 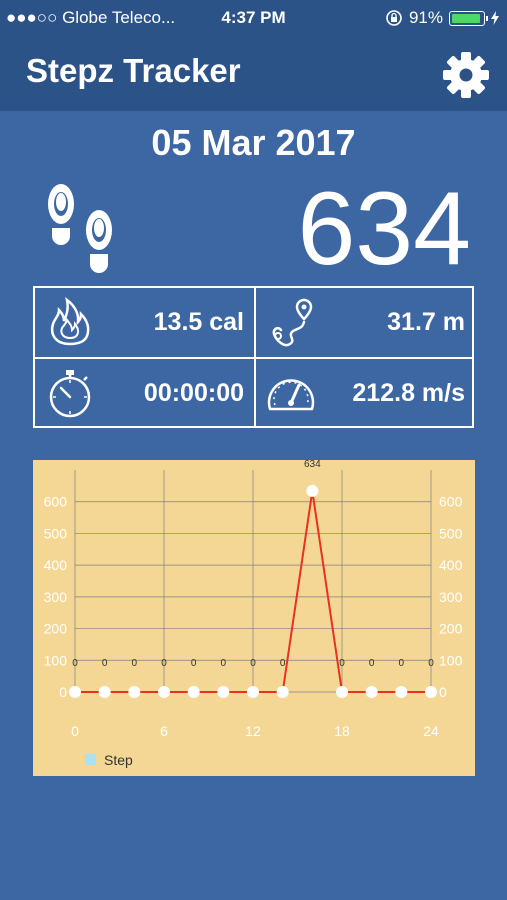 What do you see at coordinates (198, 322) in the screenshot?
I see `calories-value: 13.5 cal` at bounding box center [198, 322].